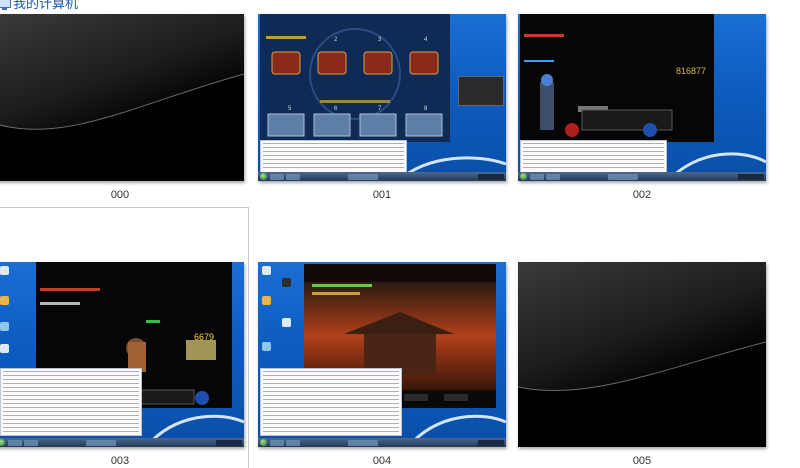 Image resolution: width=800 pixels, height=468 pixels. I want to click on reward-chests: 2 3 4 5 6 7 8, so click(355, 78).